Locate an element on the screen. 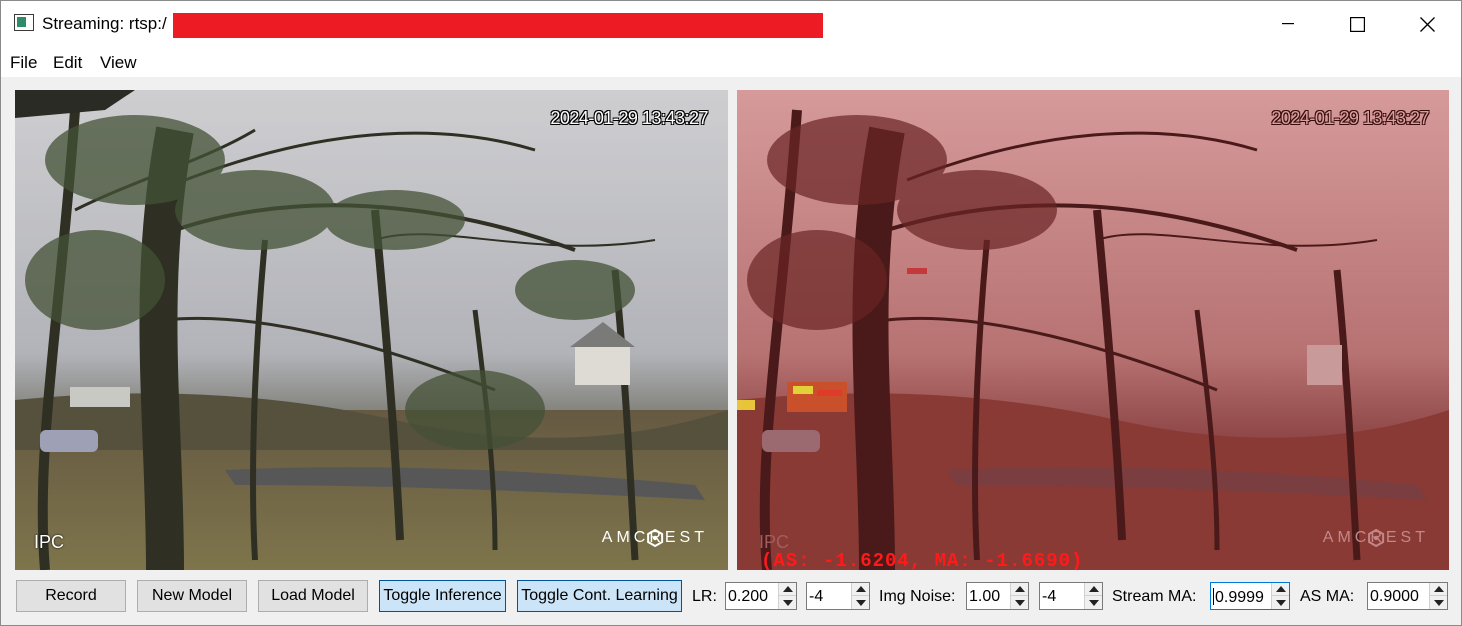  close-icon is located at coordinates (1427, 24).